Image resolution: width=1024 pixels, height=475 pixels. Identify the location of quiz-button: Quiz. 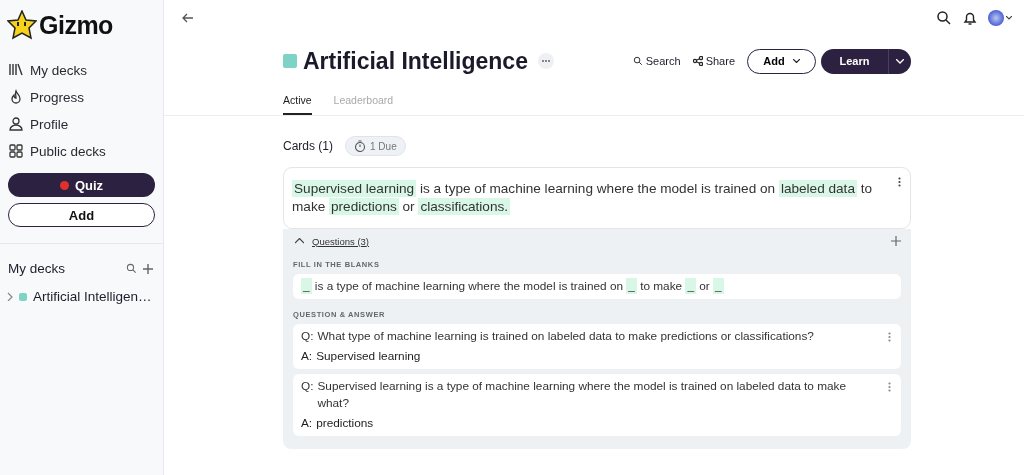
(81, 185).